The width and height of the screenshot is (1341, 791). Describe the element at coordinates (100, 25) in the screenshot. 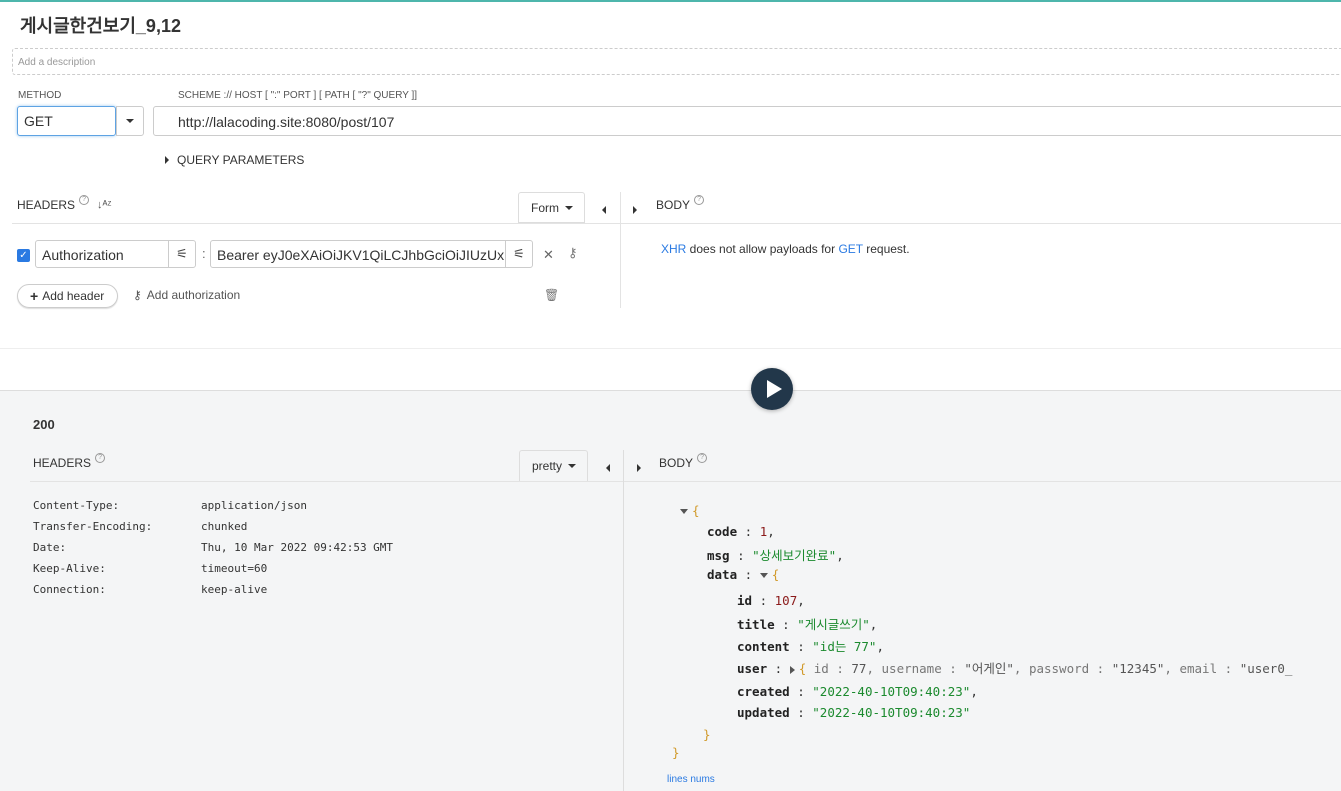

I see `request-title: 게시글한건보기_9,12` at that location.